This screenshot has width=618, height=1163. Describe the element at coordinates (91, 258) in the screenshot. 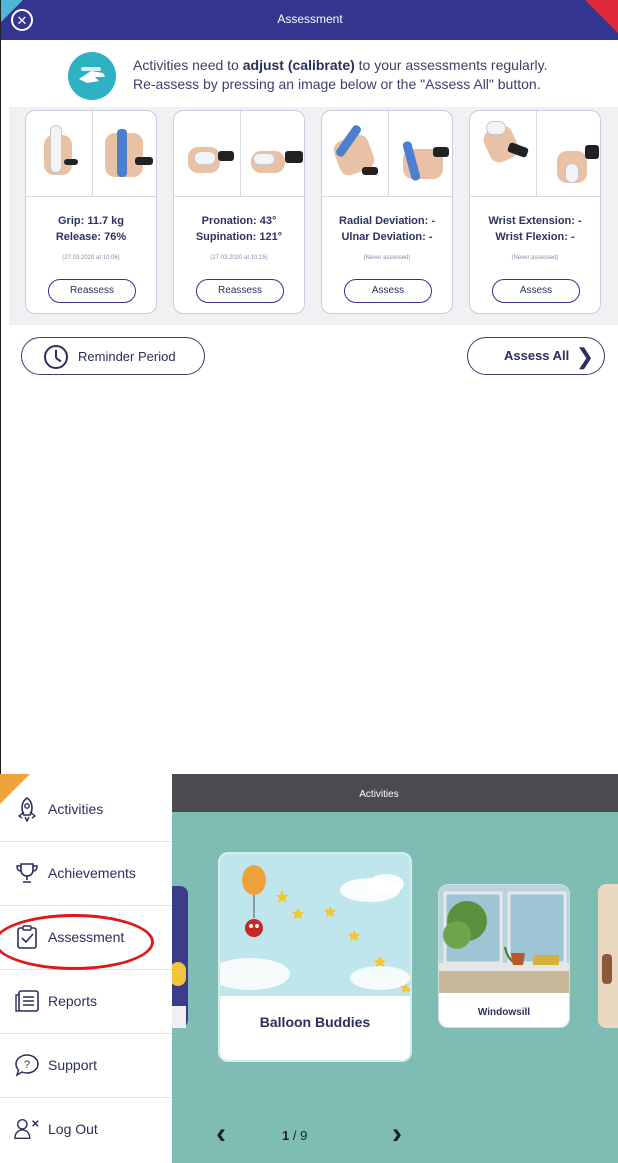

I see `card-date: (27.03.2020 at 10:06)` at that location.